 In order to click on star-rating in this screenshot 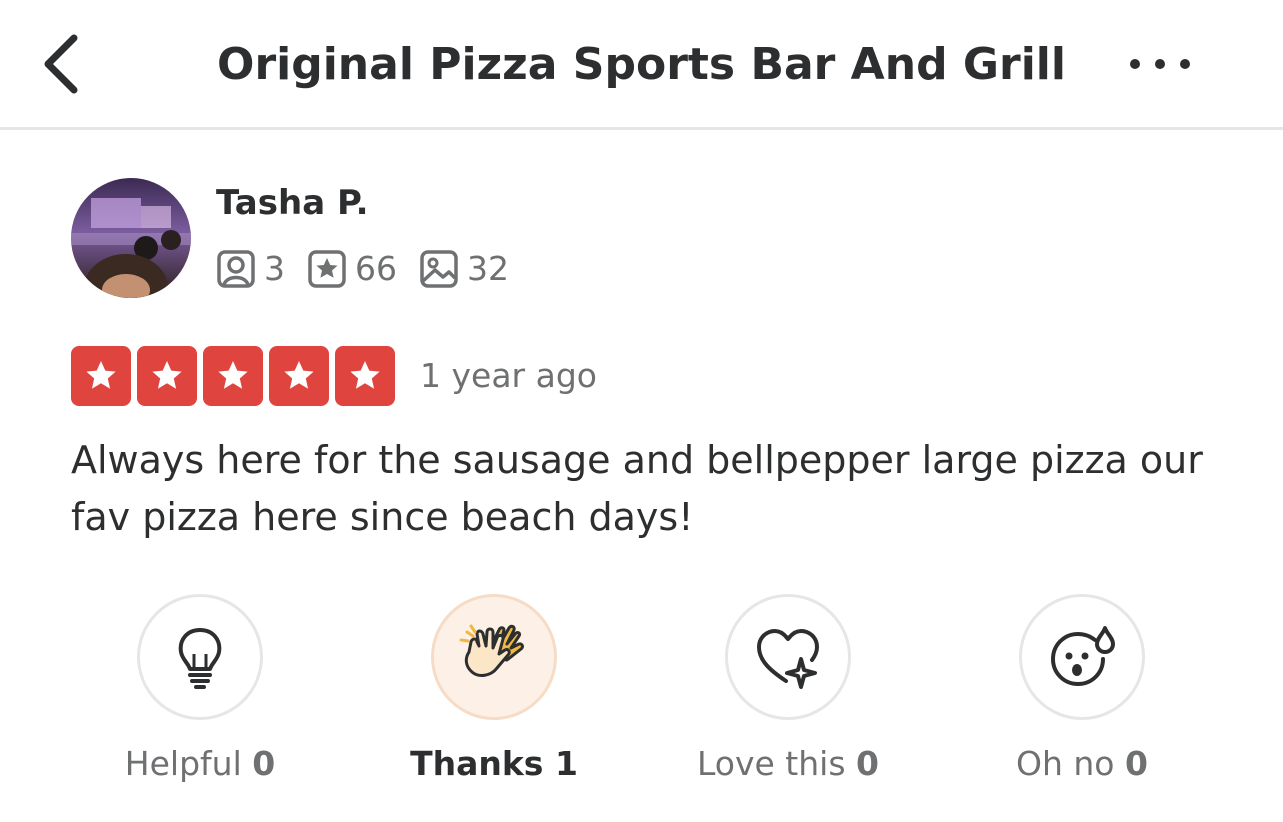, I will do `click(233, 376)`.